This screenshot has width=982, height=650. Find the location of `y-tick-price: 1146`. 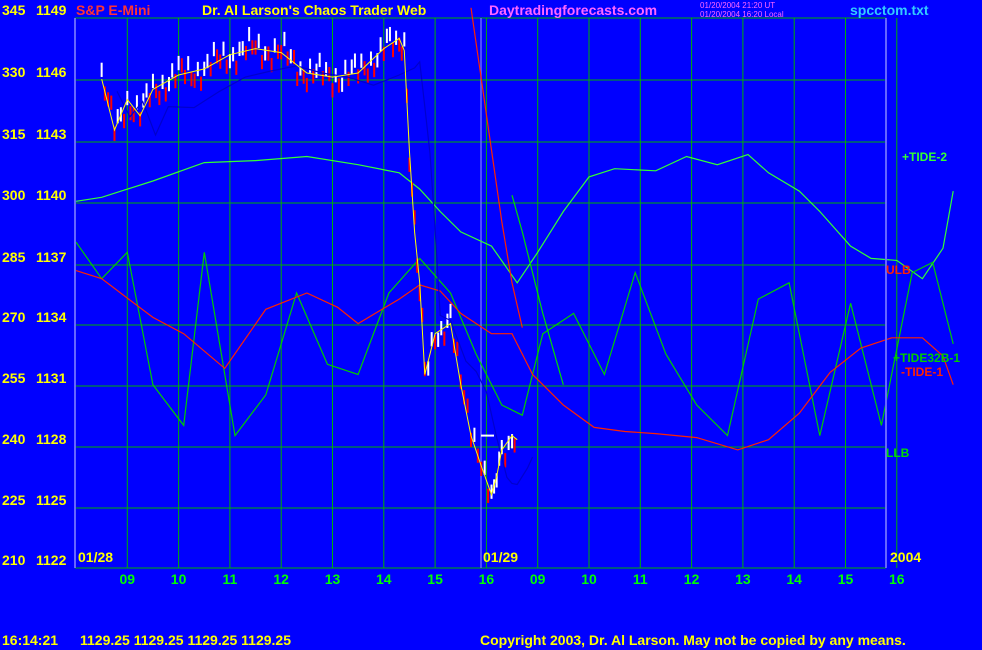

y-tick-price: 1146 is located at coordinates (51, 72).